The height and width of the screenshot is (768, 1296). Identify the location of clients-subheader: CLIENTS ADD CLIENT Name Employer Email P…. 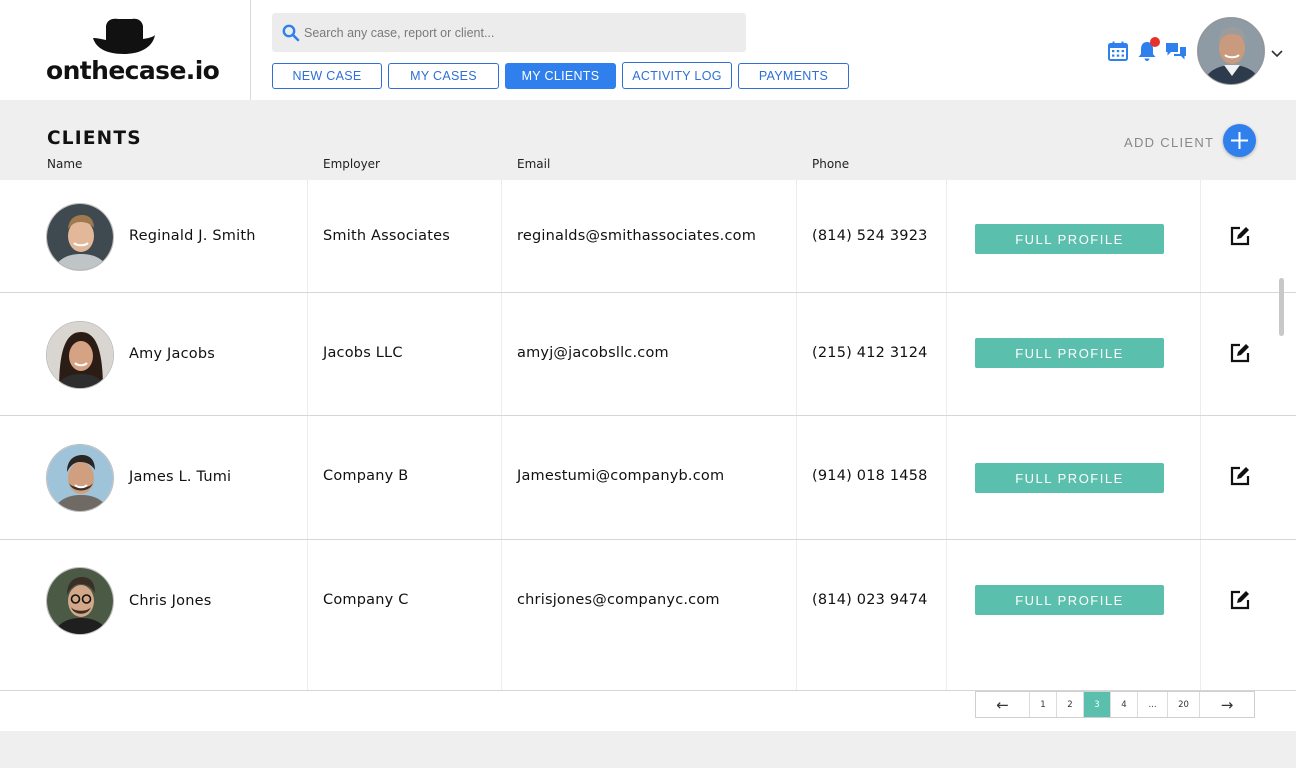
(648, 140).